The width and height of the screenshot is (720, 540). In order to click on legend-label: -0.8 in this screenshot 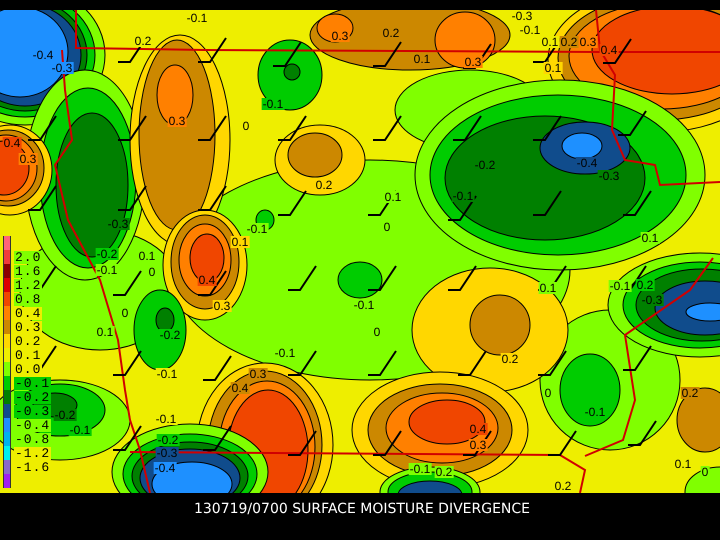, I will do `click(33, 439)`.